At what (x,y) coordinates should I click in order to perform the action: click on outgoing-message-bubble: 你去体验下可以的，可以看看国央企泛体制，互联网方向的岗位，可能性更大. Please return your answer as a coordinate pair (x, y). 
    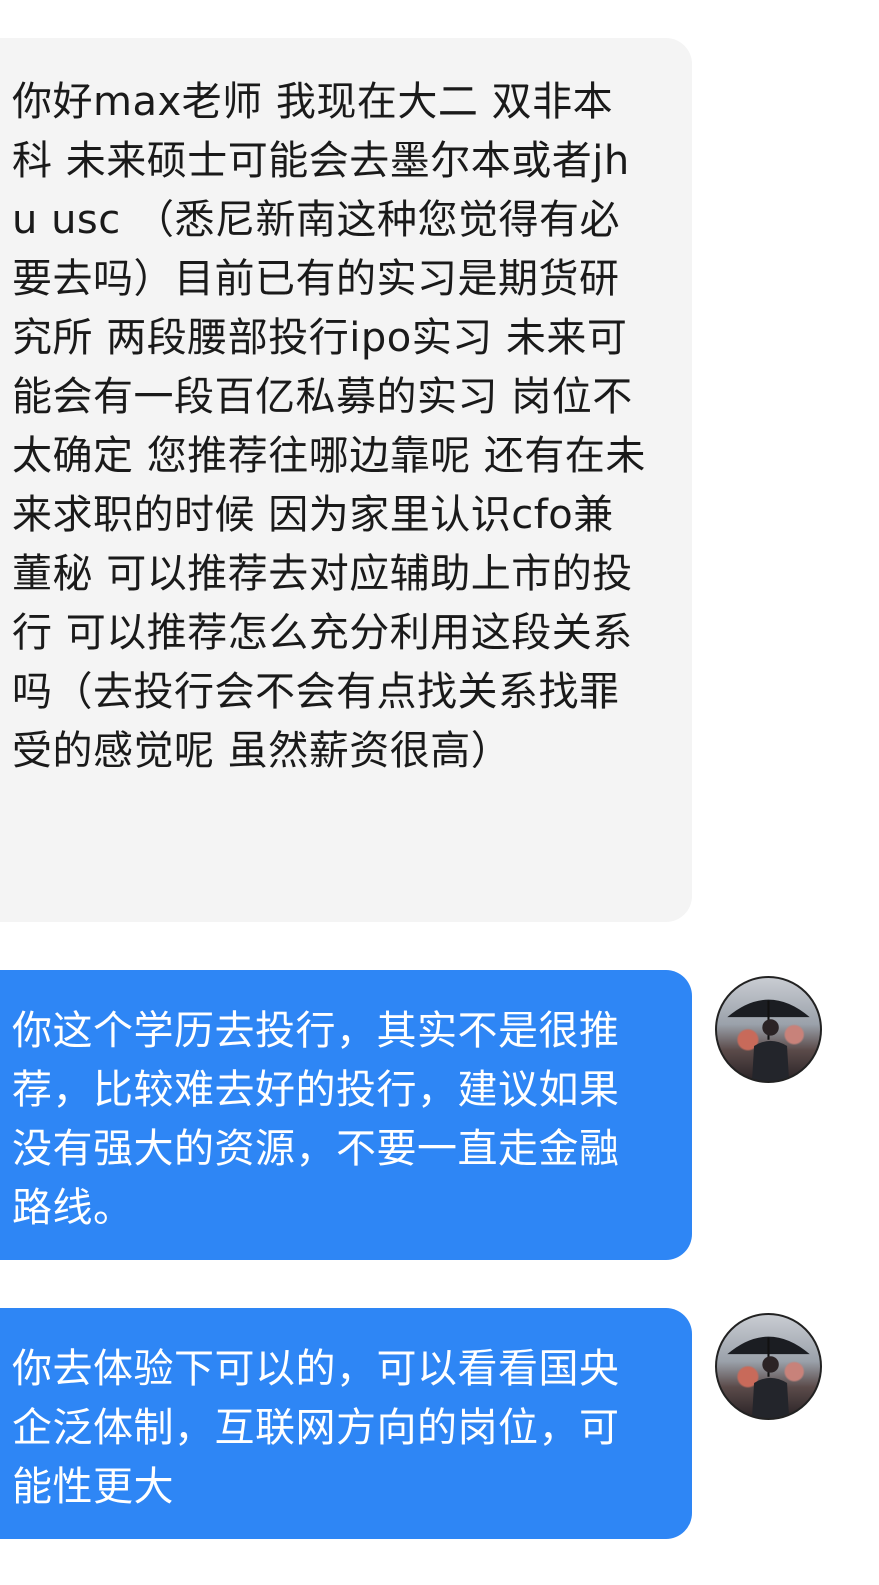
    Looking at the image, I should click on (346, 1423).